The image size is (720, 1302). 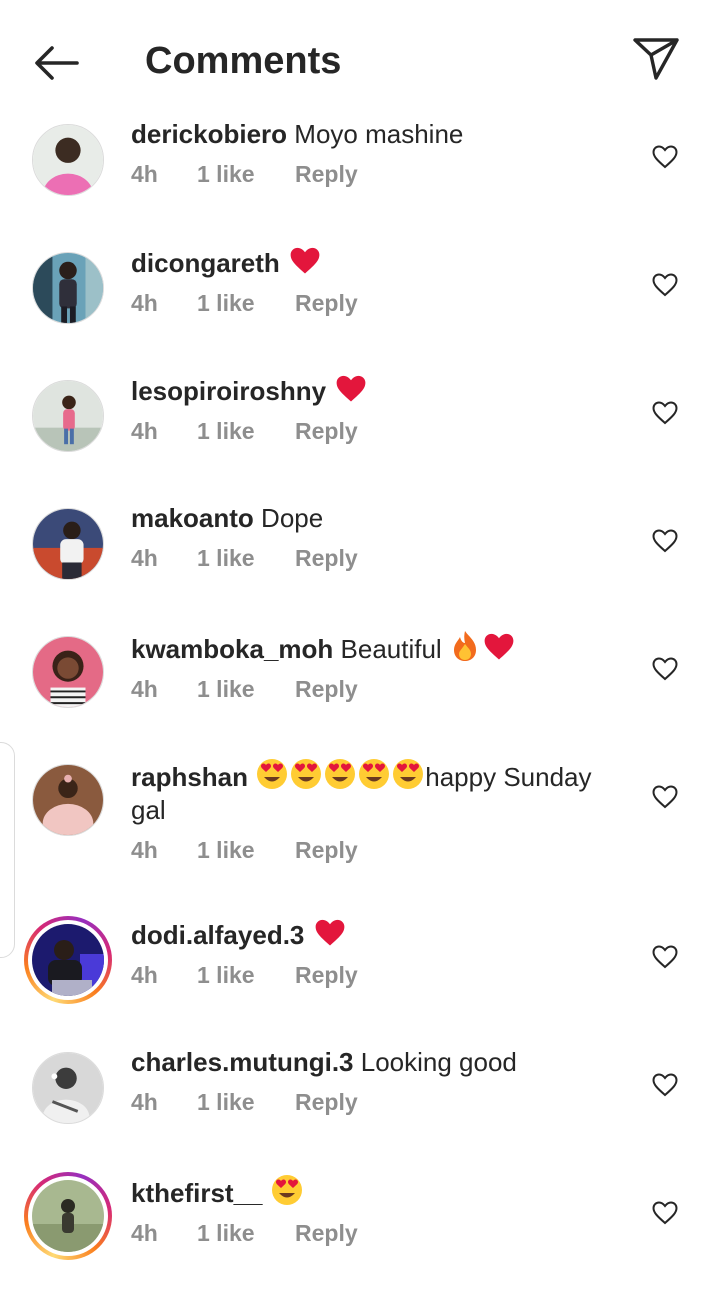 What do you see at coordinates (360, 59) in the screenshot?
I see `header-bar: Comments` at bounding box center [360, 59].